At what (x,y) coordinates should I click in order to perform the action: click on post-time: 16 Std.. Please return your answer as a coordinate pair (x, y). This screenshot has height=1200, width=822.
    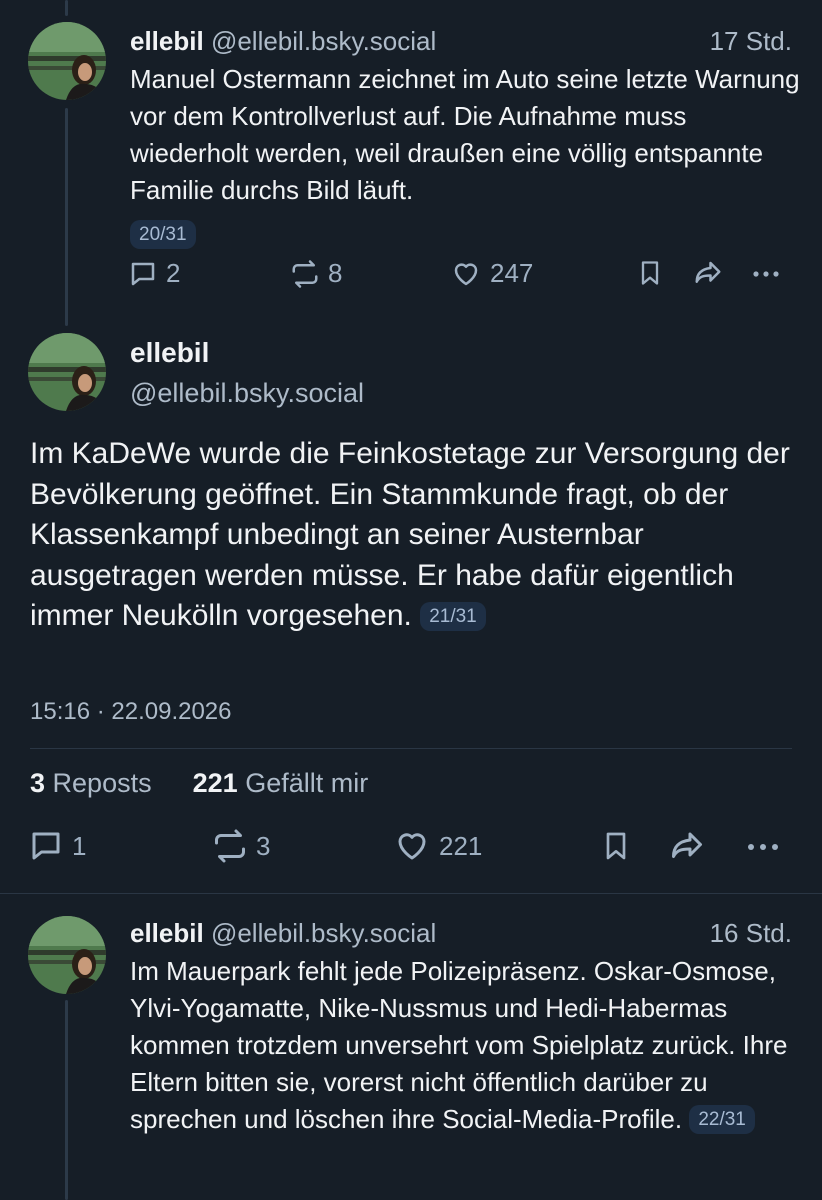
    Looking at the image, I should click on (751, 933).